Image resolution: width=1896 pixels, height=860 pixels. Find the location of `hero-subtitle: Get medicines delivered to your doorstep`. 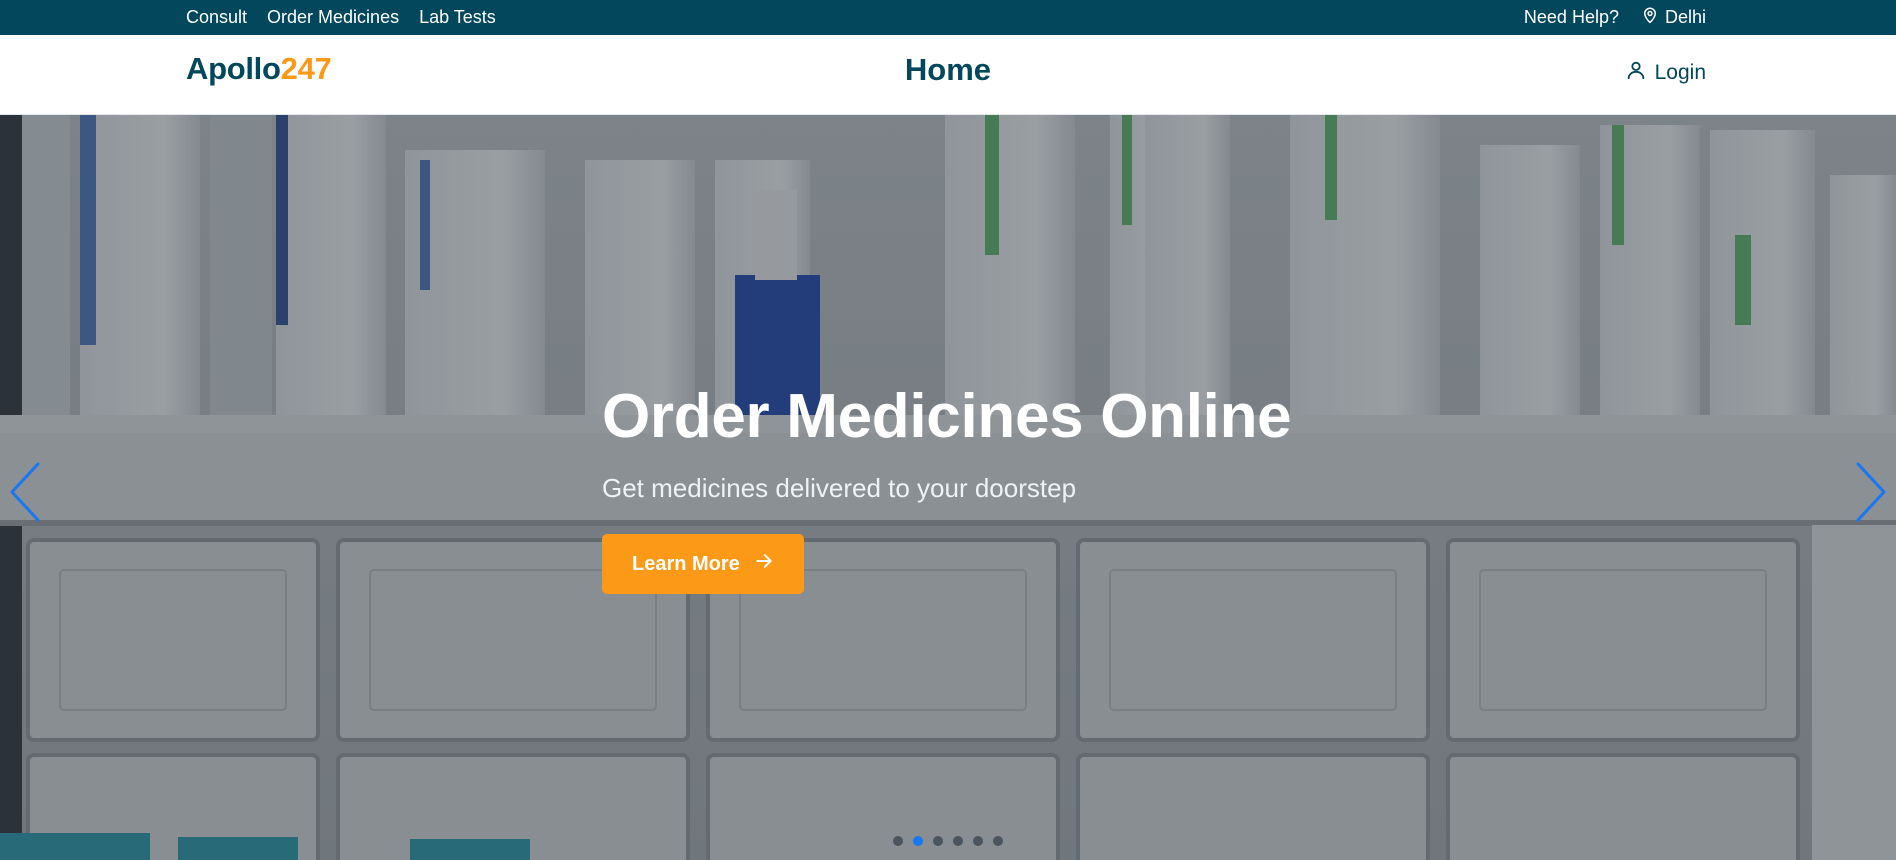

hero-subtitle: Get medicines delivered to your doorstep is located at coordinates (839, 488).